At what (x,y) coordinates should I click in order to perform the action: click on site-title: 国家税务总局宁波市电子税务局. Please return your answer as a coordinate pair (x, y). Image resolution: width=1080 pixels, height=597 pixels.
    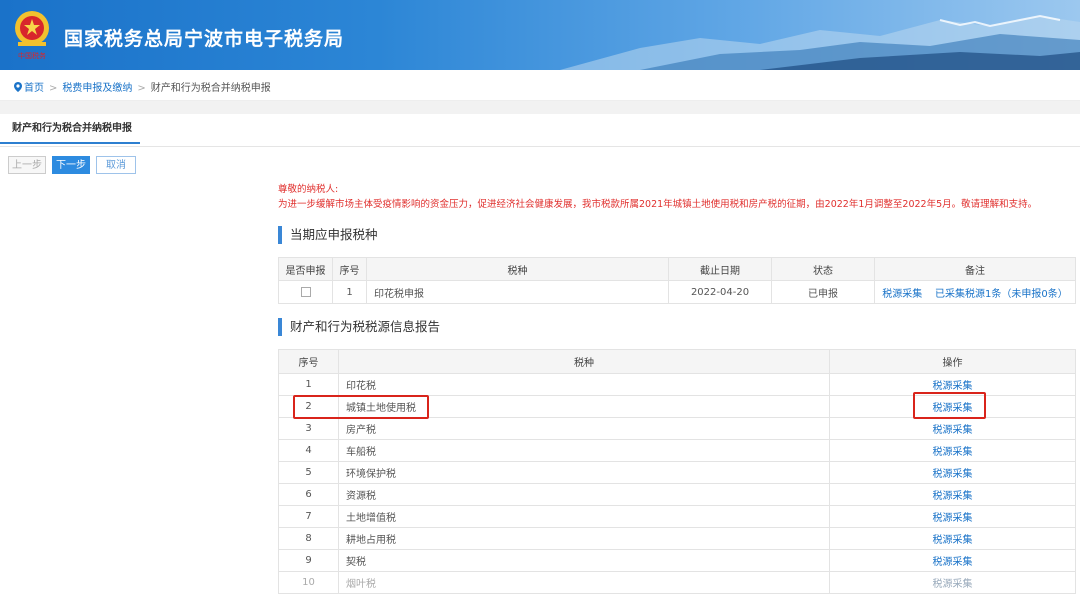
    Looking at the image, I should click on (204, 39).